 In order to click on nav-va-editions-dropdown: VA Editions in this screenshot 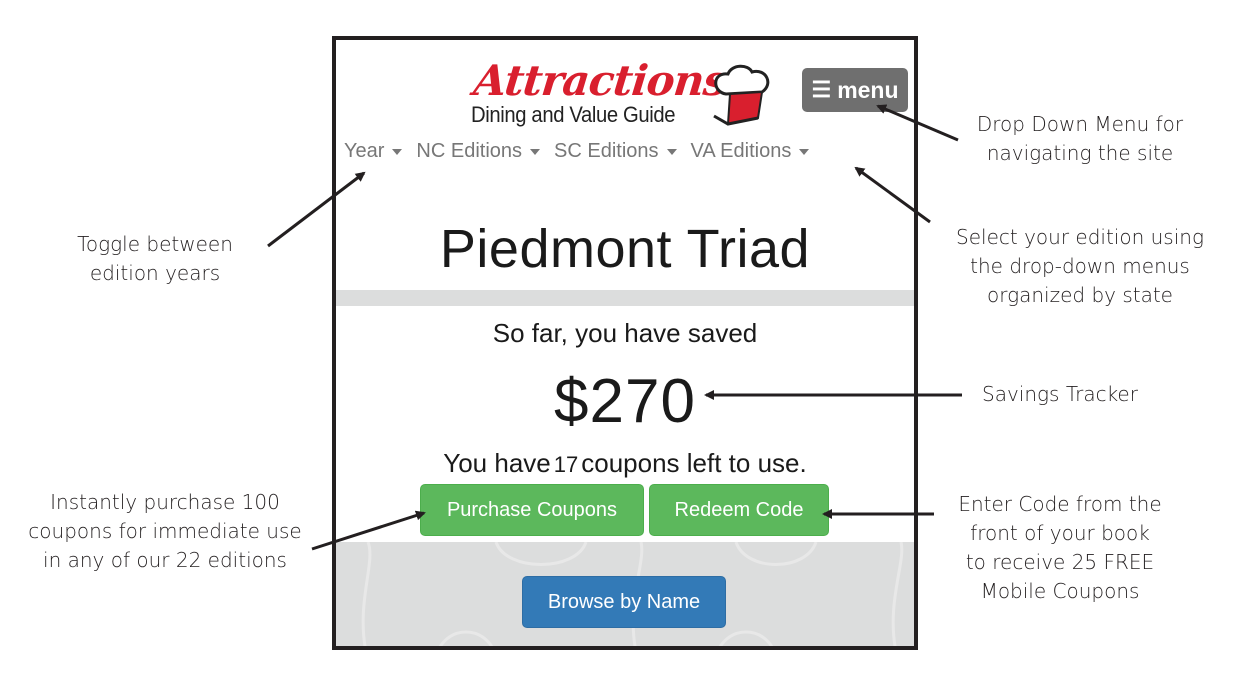, I will do `click(750, 151)`.